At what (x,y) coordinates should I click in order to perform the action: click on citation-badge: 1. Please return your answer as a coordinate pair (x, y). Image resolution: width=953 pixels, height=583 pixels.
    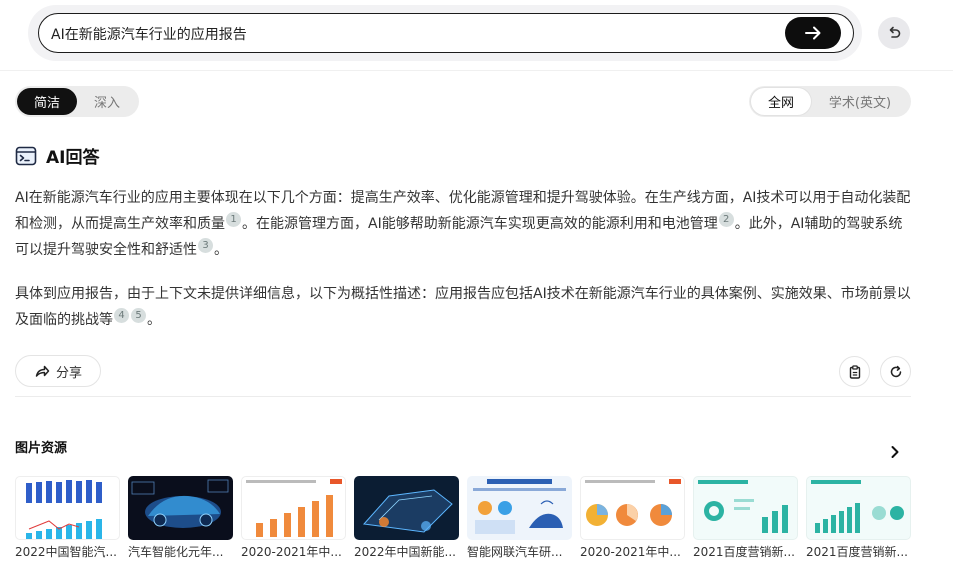
    Looking at the image, I should click on (233, 219).